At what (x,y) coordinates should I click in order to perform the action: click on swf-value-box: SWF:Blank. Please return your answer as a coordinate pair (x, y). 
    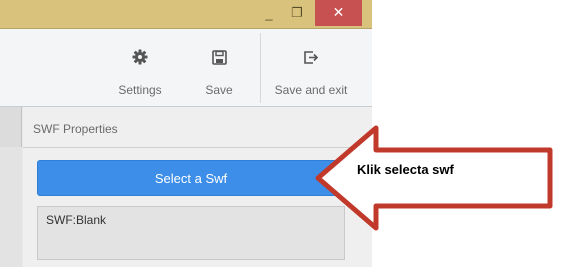
    Looking at the image, I should click on (191, 233).